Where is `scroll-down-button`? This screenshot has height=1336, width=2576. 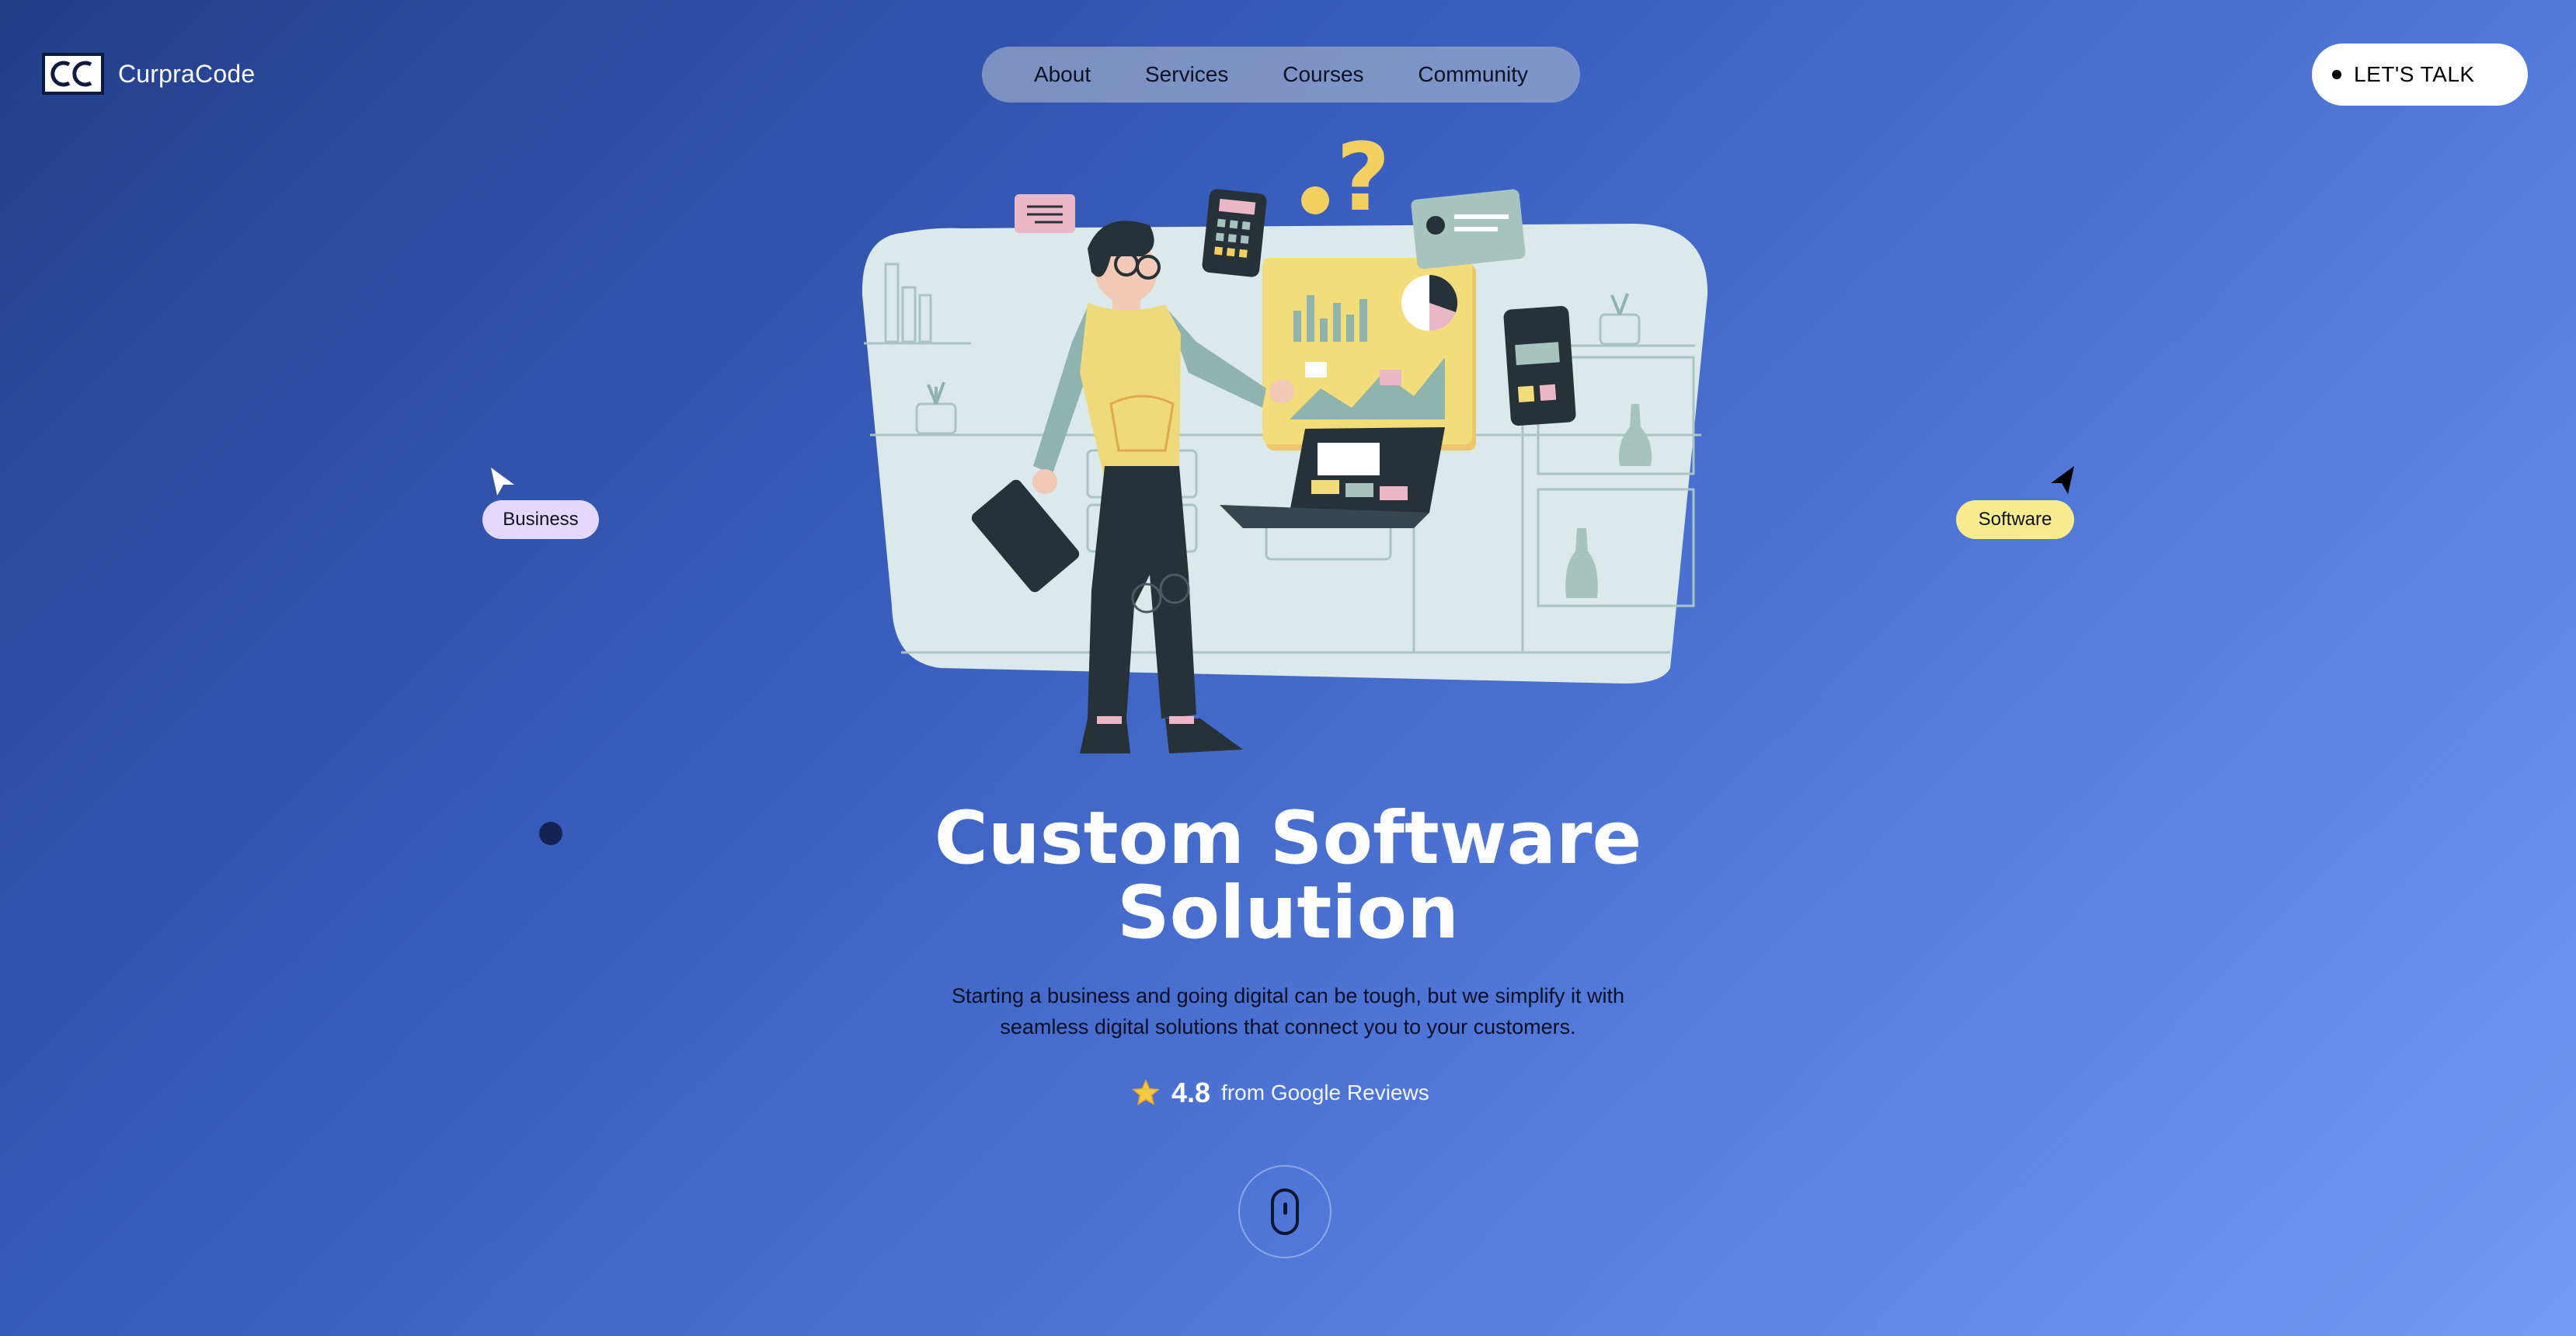
scroll-down-button is located at coordinates (1285, 1211).